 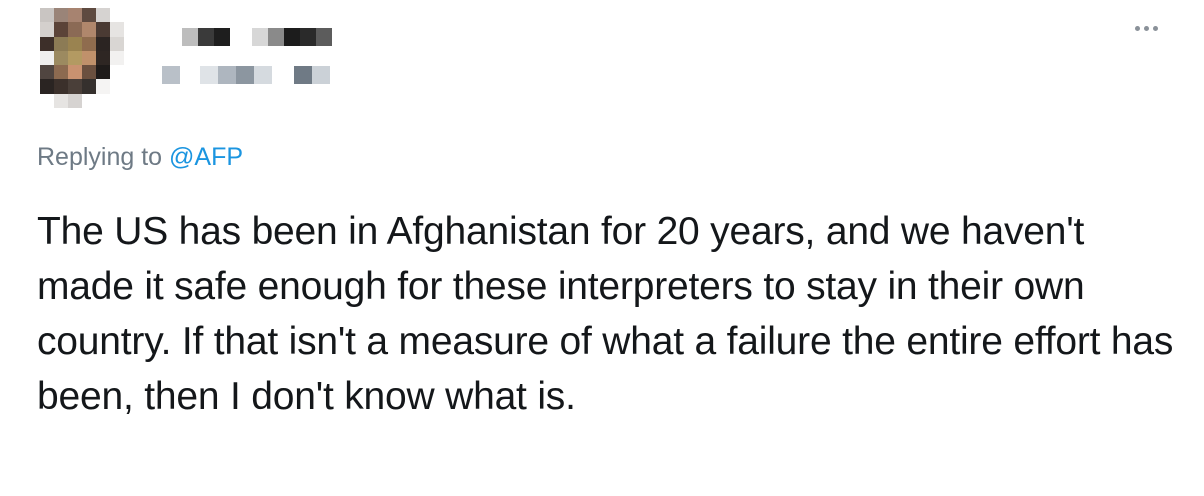 I want to click on avatar, so click(x=82, y=58).